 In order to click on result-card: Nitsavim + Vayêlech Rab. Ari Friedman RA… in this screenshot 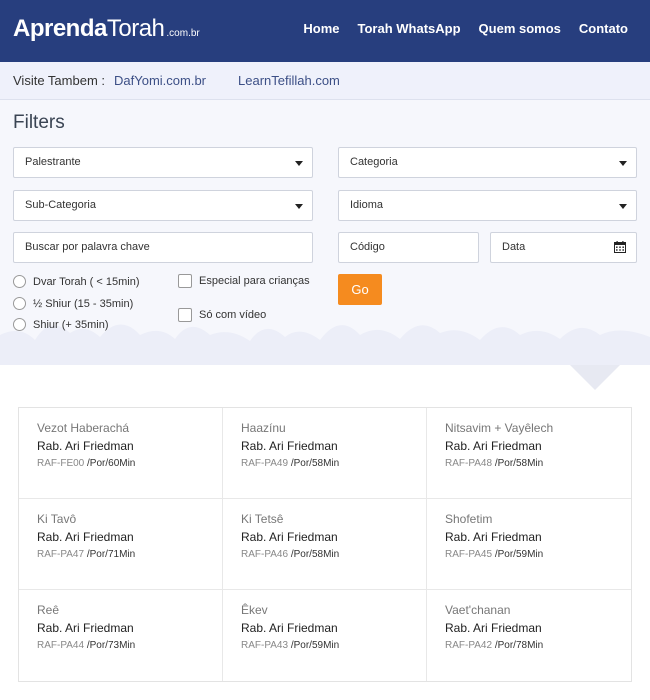, I will do `click(529, 453)`.